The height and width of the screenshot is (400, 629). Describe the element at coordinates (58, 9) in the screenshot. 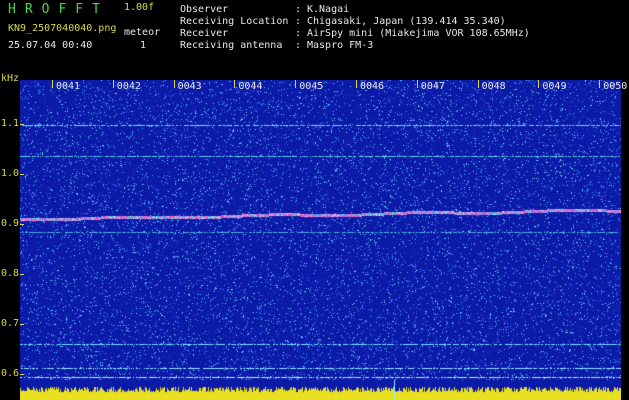

I see `app-brand: HROFFT` at that location.